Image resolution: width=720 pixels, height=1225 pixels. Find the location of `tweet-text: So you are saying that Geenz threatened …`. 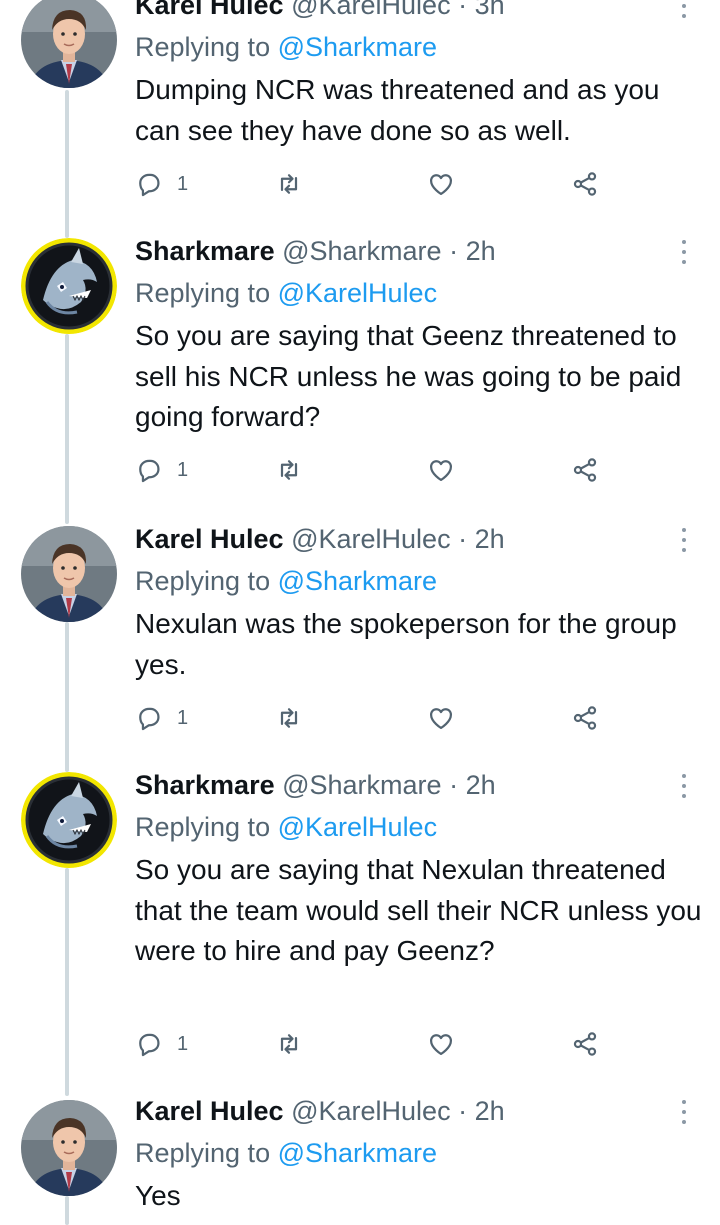

tweet-text: So you are saying that Geenz threatened … is located at coordinates (408, 376).